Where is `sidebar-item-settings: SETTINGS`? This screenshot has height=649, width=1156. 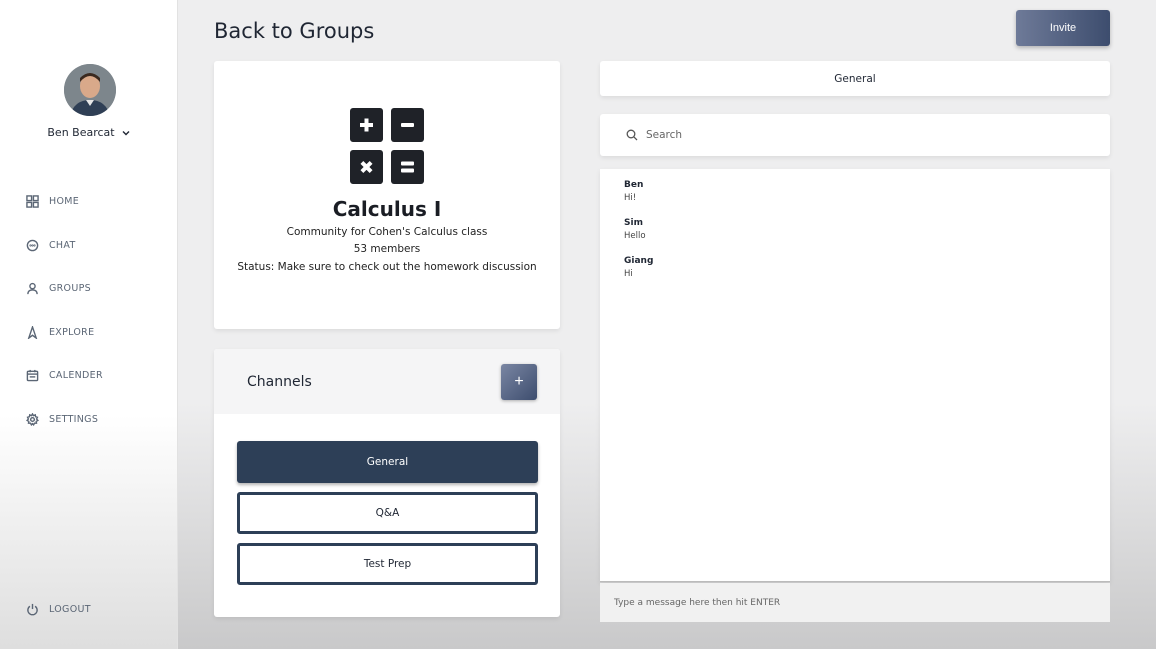
sidebar-item-settings: SETTINGS is located at coordinates (64, 420).